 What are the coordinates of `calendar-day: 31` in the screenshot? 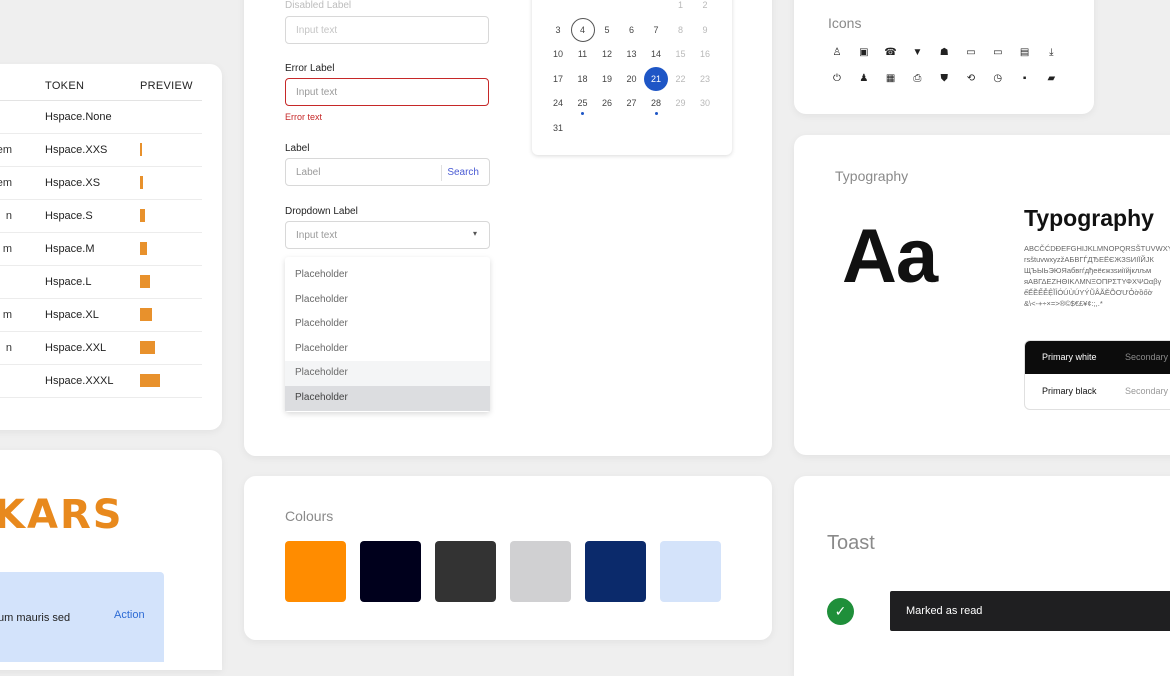 It's located at (558, 128).